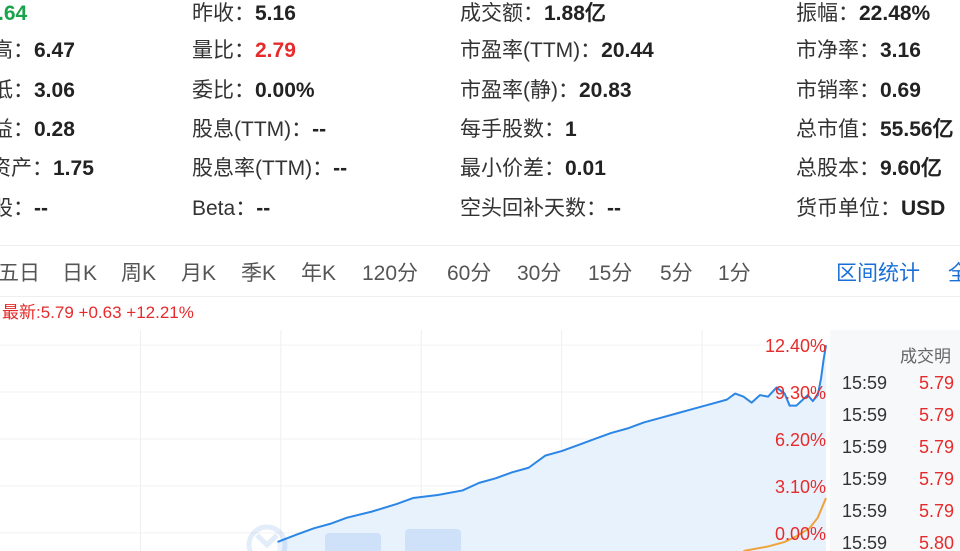  Describe the element at coordinates (901, 539) in the screenshot. I see `trade-row: 15:59 5.80` at that location.